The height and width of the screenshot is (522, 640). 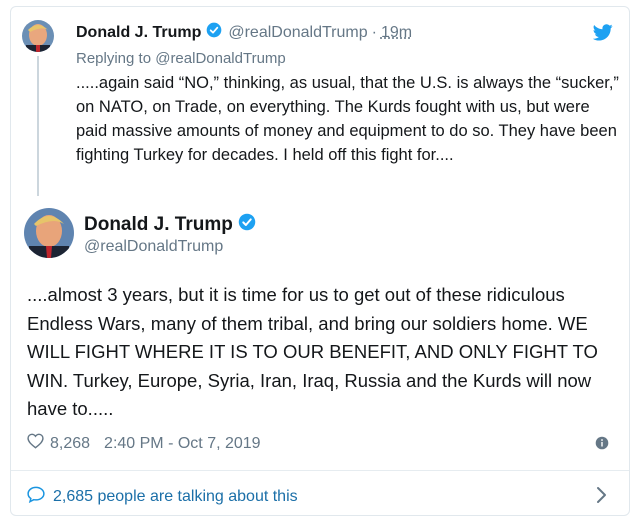 I want to click on main-author-row: Donald J. Trump, so click(x=170, y=225).